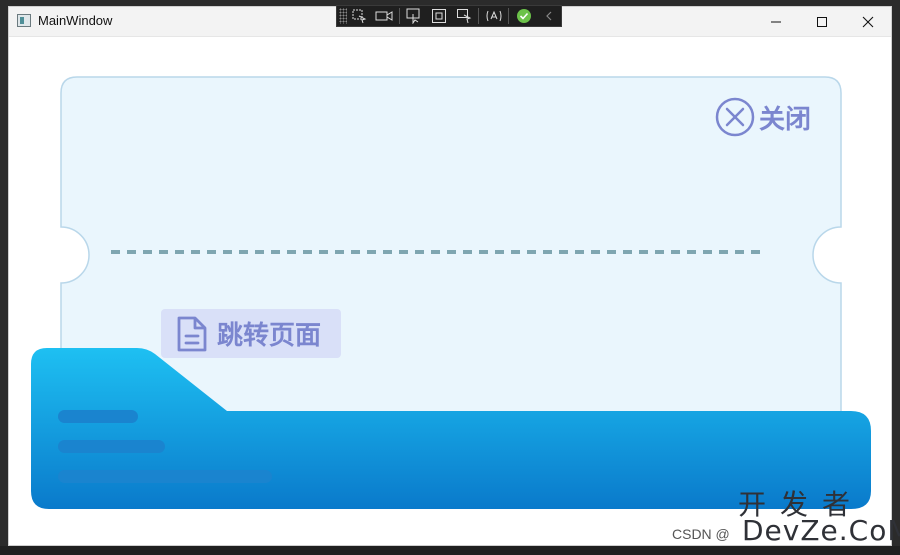 Image resolution: width=900 pixels, height=555 pixels. Describe the element at coordinates (785, 119) in the screenshot. I see `close-button-label: 关闭` at that location.